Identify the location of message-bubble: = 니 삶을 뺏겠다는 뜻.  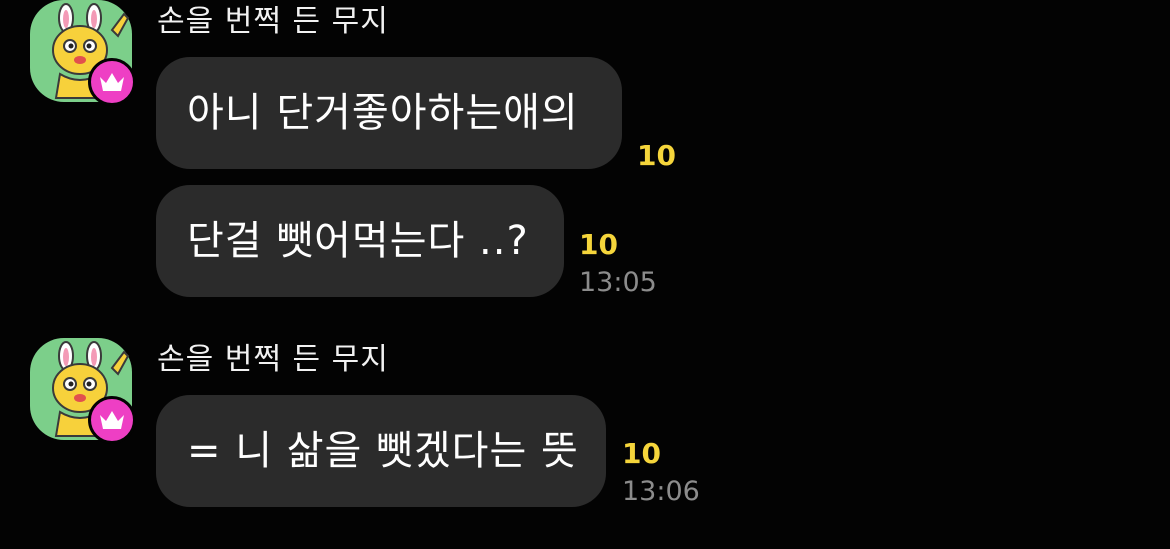
(381, 451).